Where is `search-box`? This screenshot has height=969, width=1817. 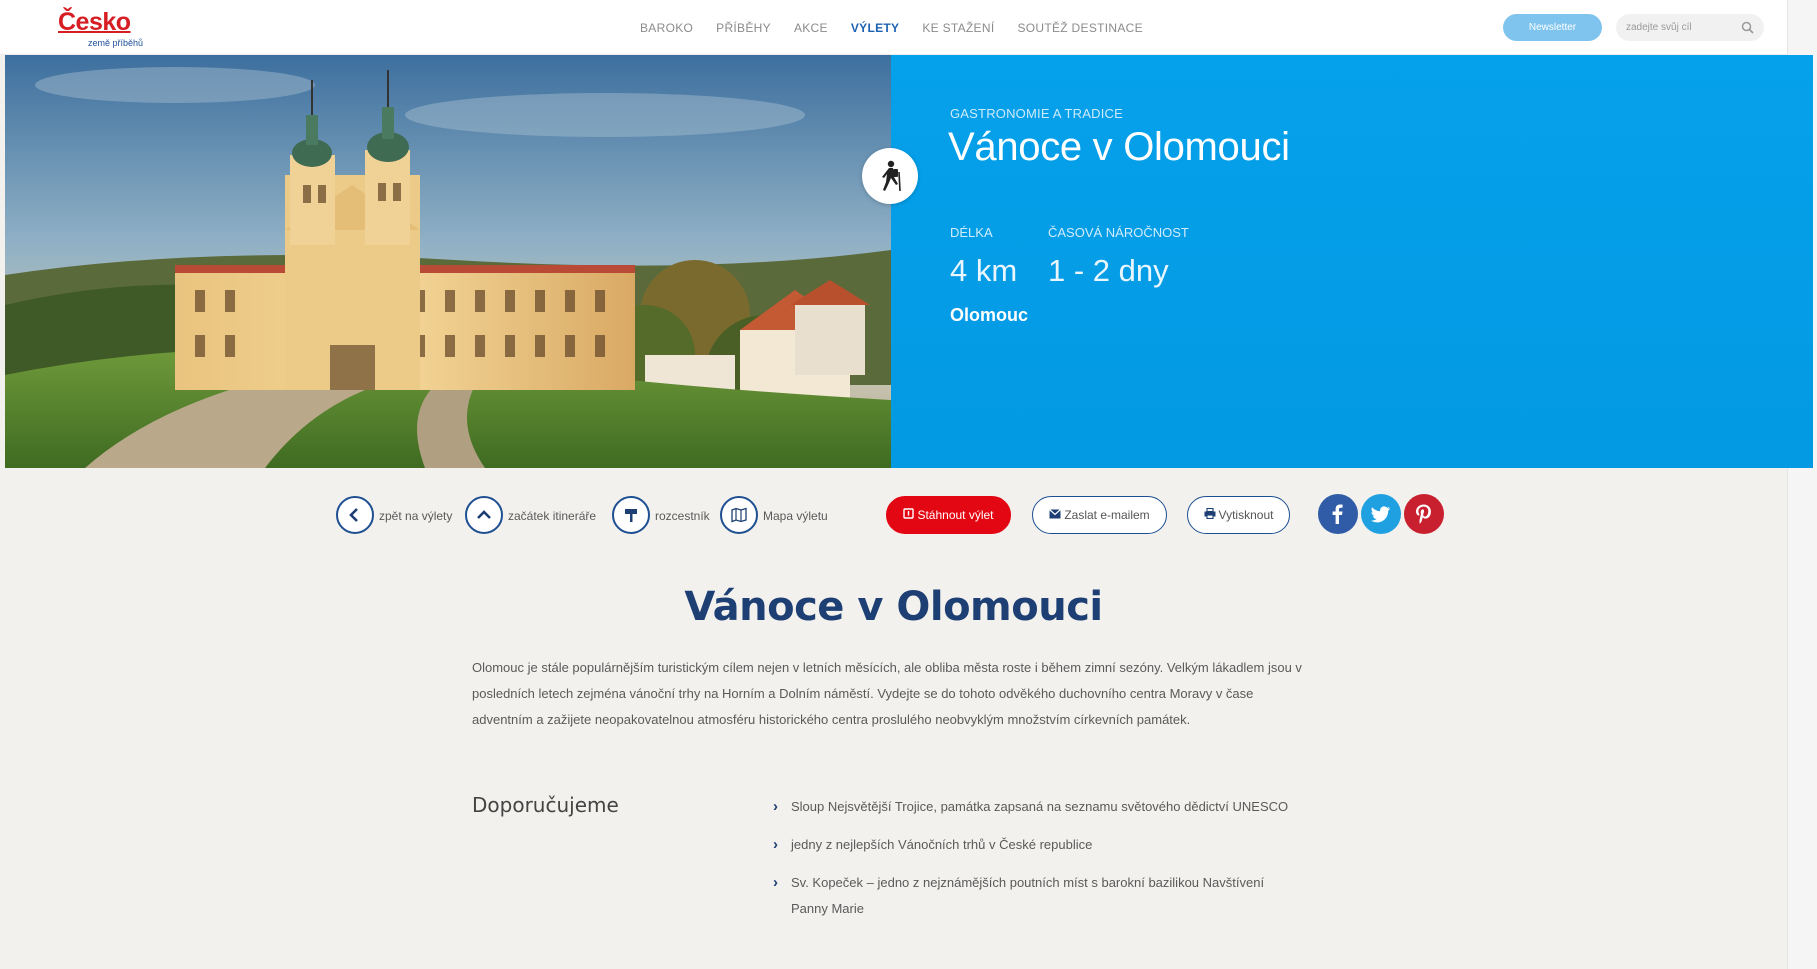
search-box is located at coordinates (1690, 27).